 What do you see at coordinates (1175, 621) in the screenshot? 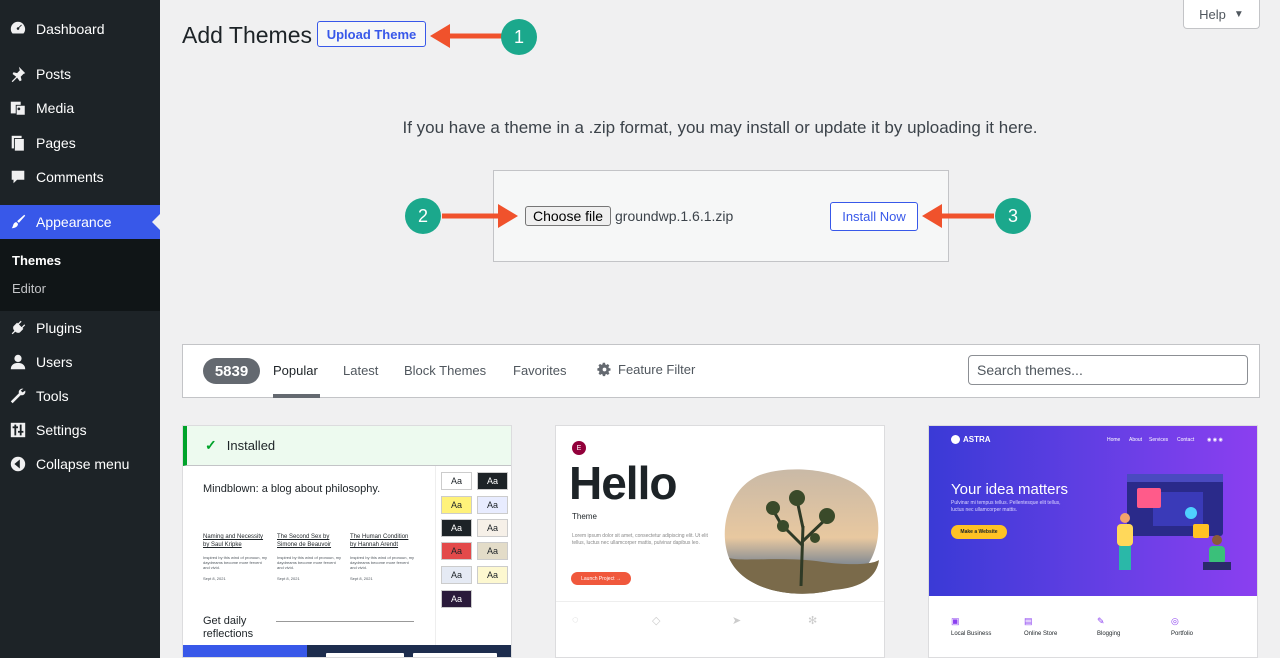
I see `portfolio-icon: ◎` at bounding box center [1175, 621].